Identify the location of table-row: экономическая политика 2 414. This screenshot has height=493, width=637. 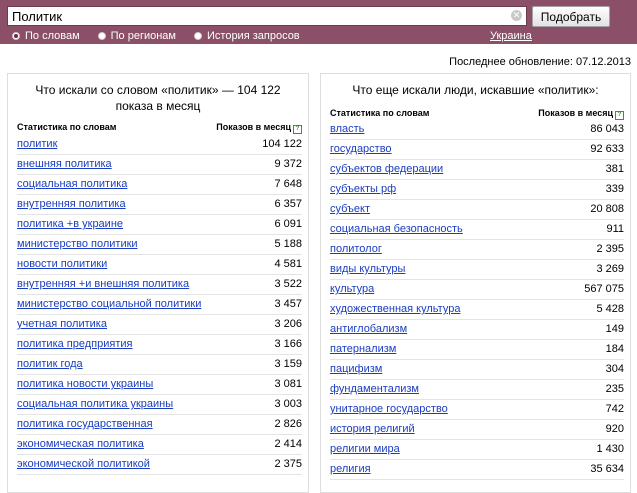
(159, 445).